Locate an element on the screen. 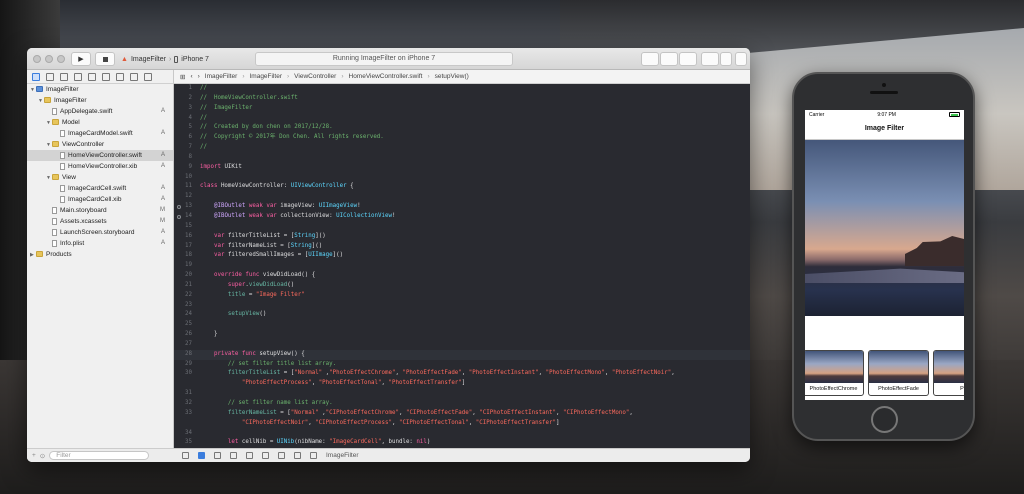  file-item: Info.plist A is located at coordinates (100, 243).